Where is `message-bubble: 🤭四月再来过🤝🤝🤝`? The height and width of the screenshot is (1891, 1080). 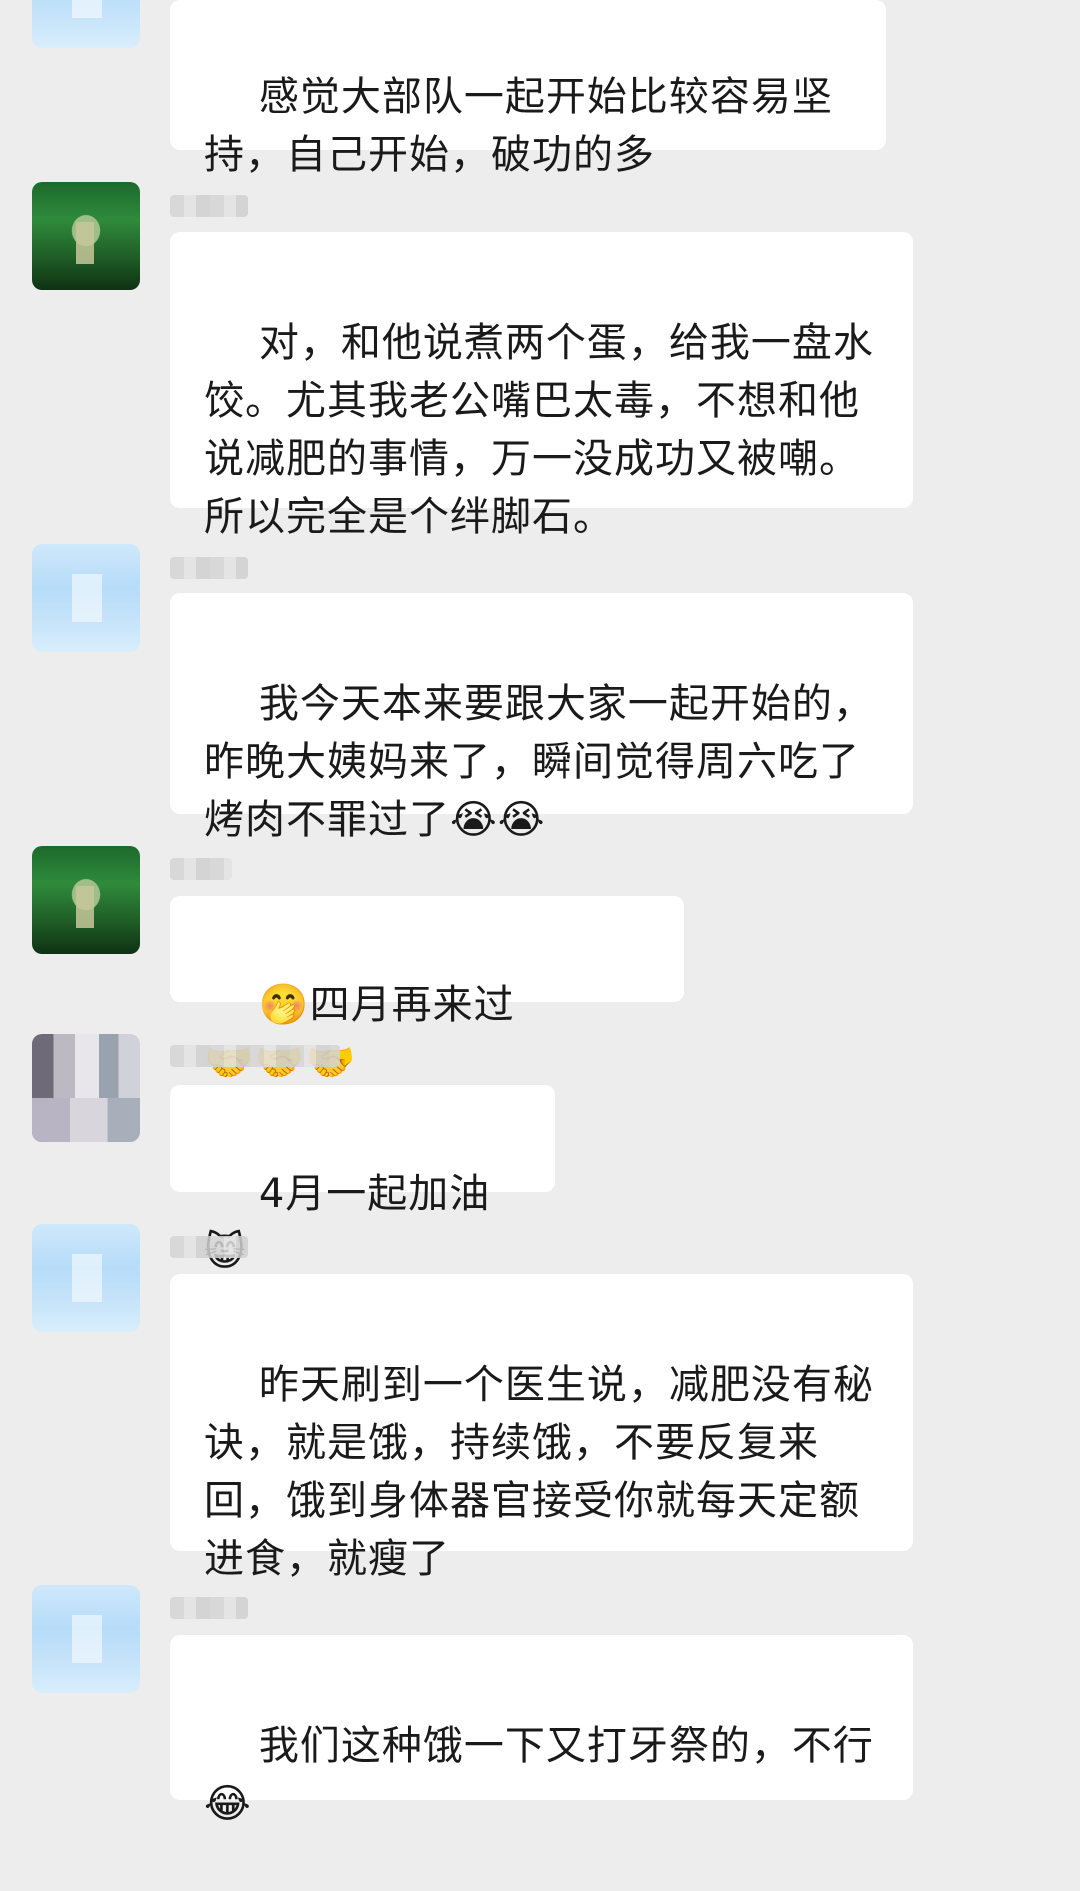 message-bubble: 🤭四月再来过🤝🤝🤝 is located at coordinates (427, 991).